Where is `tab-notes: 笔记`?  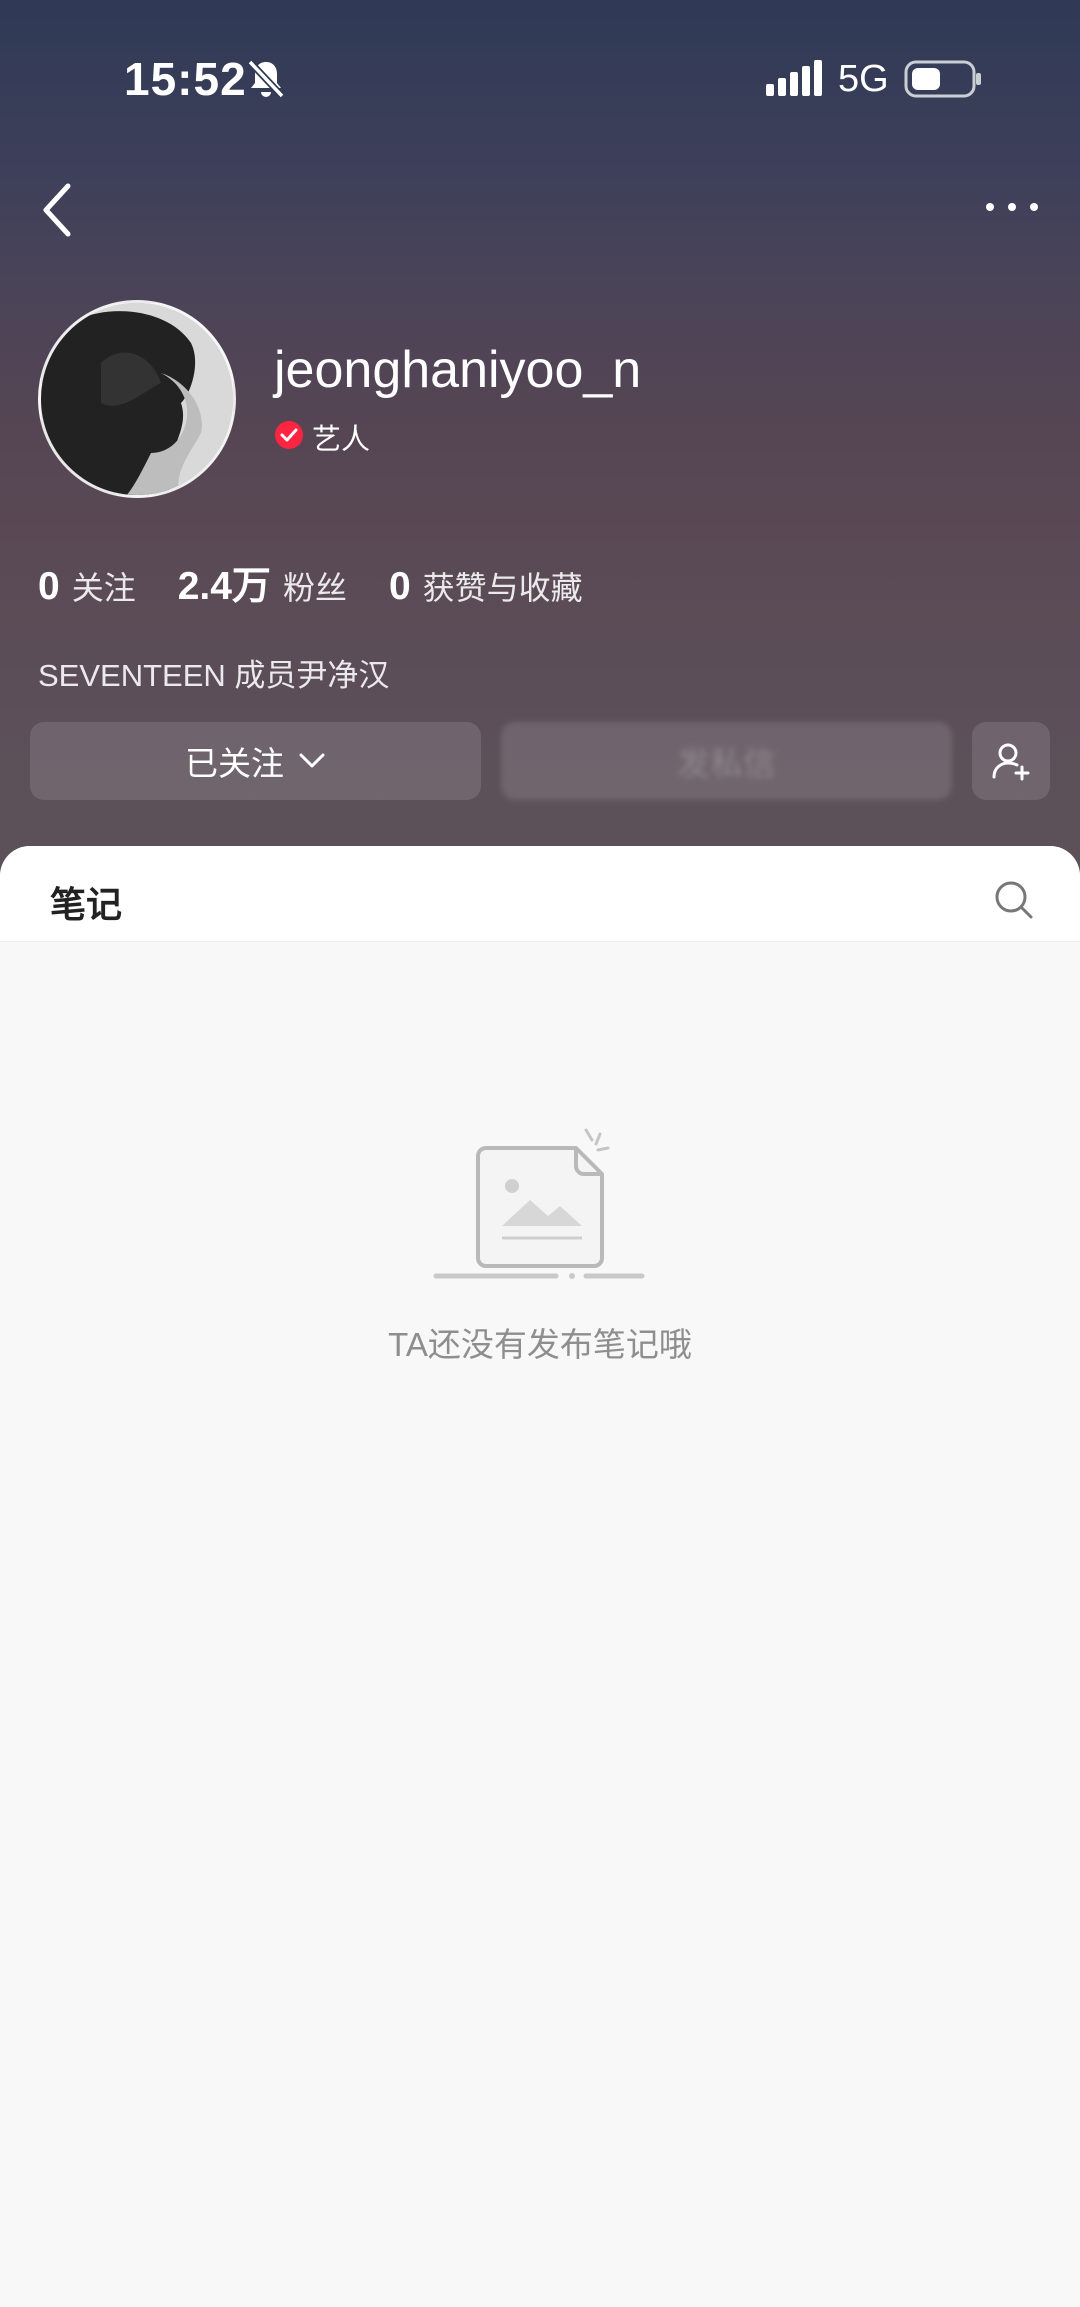 tab-notes: 笔记 is located at coordinates (86, 902).